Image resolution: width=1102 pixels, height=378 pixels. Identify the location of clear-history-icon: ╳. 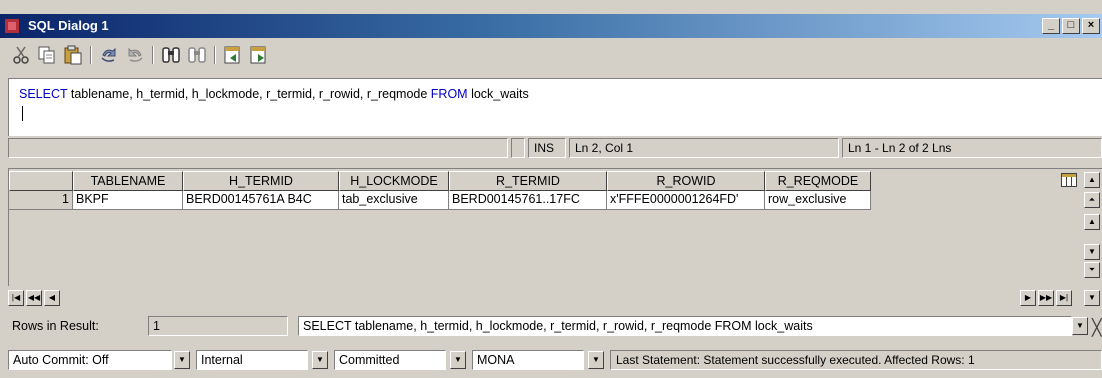
(1097, 328).